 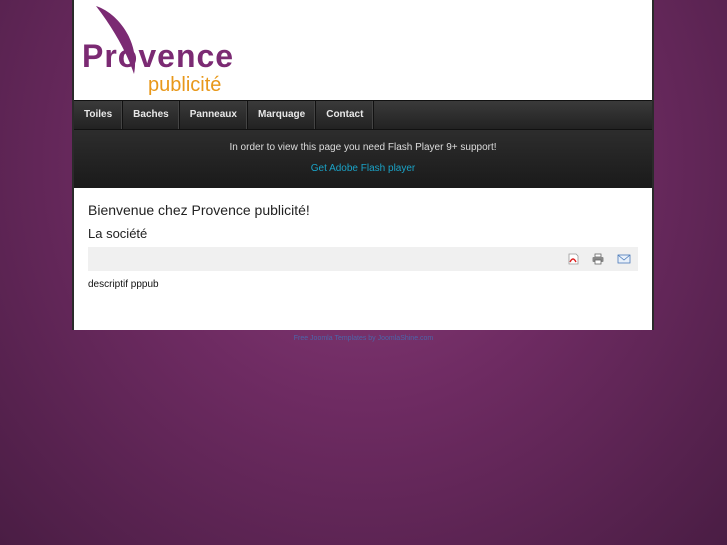 What do you see at coordinates (363, 50) in the screenshot?
I see `header: Provence publicité` at bounding box center [363, 50].